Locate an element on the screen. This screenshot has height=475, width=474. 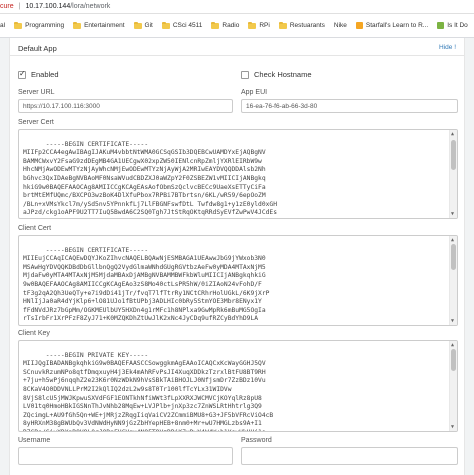
bookmark-folder-programming: Programming is located at coordinates (39, 25).